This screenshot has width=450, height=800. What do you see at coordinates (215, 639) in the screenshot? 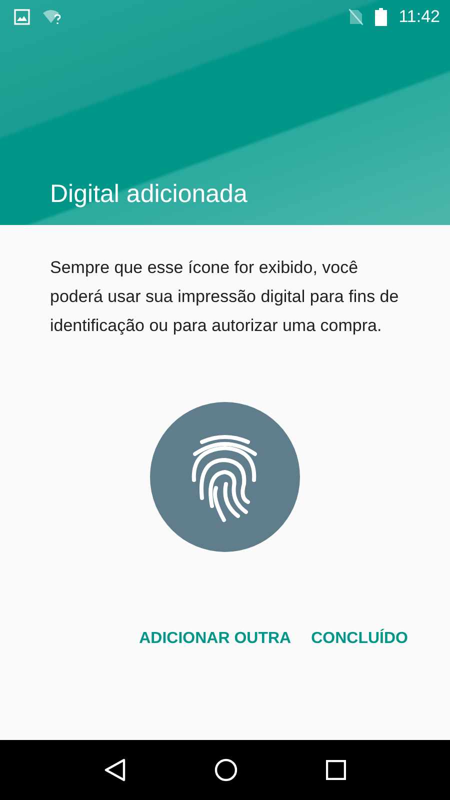
I see `action-button: ADICIONAR OUTRA` at bounding box center [215, 639].